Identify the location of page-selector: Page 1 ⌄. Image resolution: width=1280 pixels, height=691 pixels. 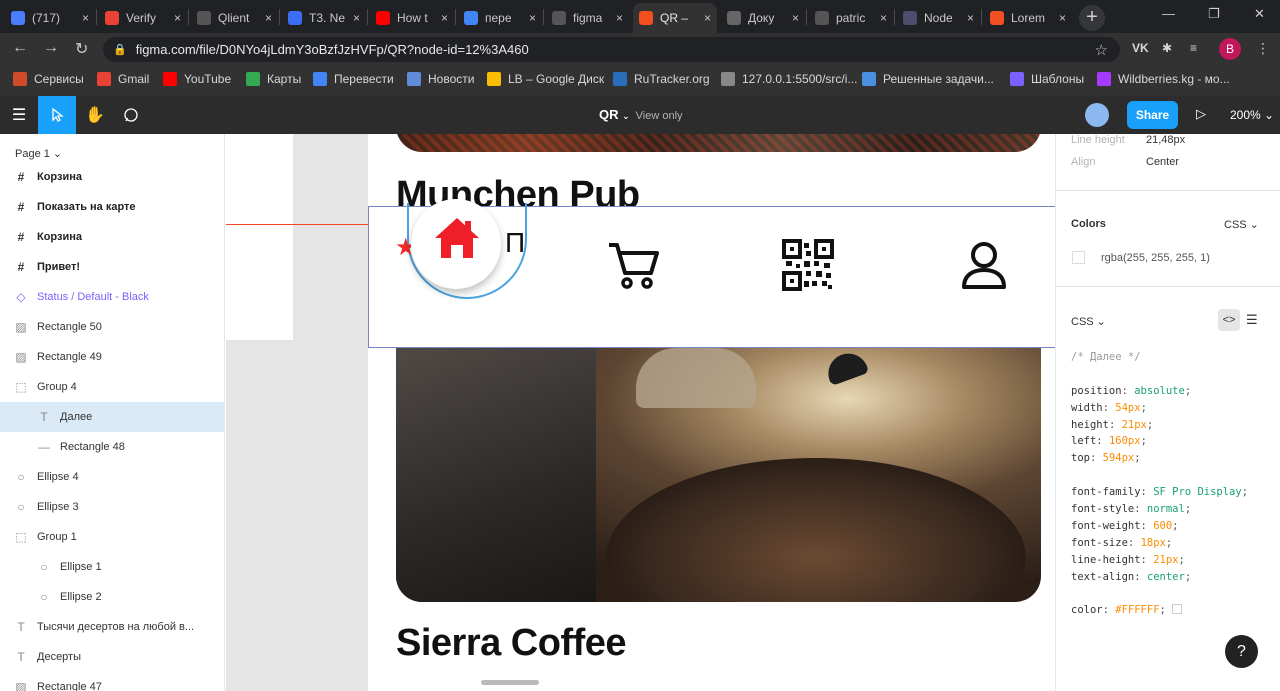
(38, 153).